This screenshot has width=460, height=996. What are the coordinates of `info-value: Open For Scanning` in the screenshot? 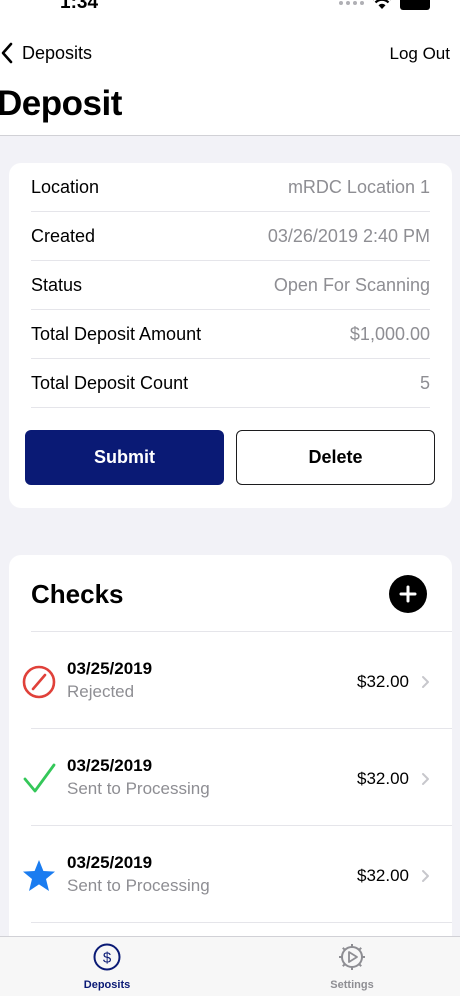 It's located at (351, 284).